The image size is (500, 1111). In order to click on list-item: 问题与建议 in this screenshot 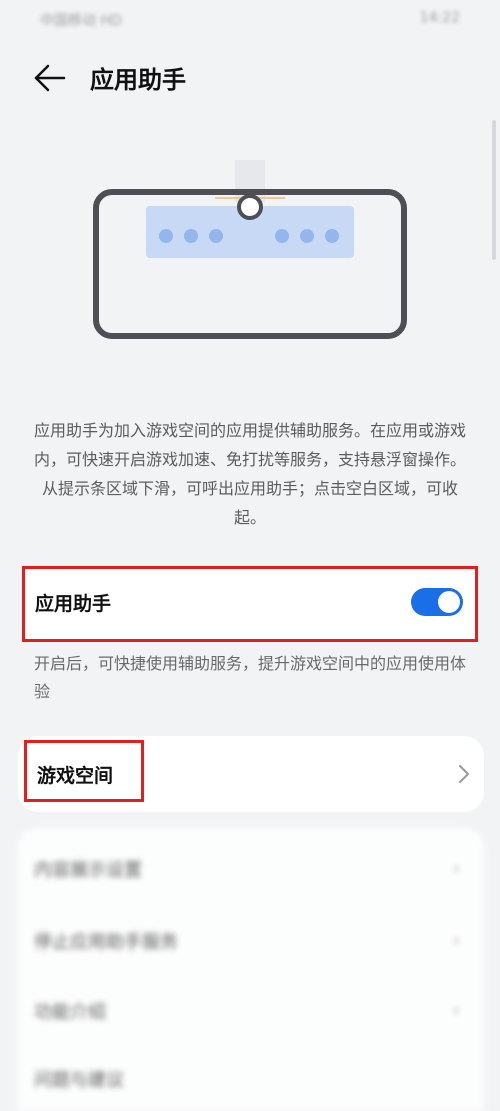, I will do `click(249, 1076)`.